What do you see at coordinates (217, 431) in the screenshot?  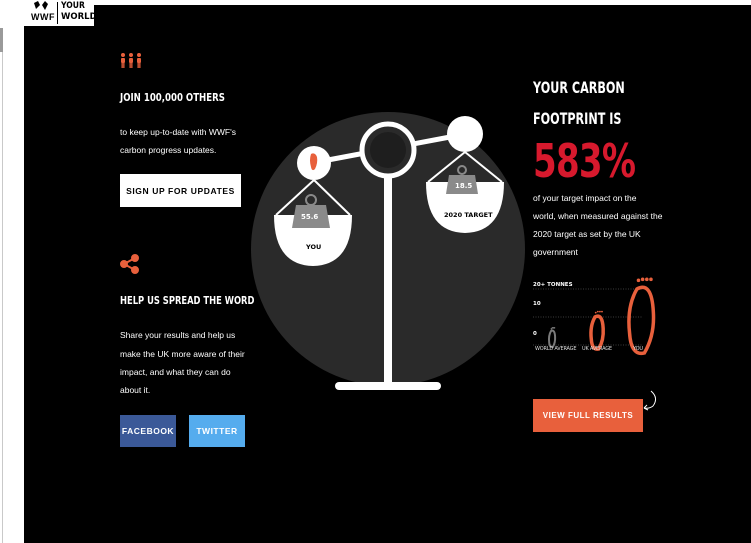 I see `twitter-button: TWITTER` at bounding box center [217, 431].